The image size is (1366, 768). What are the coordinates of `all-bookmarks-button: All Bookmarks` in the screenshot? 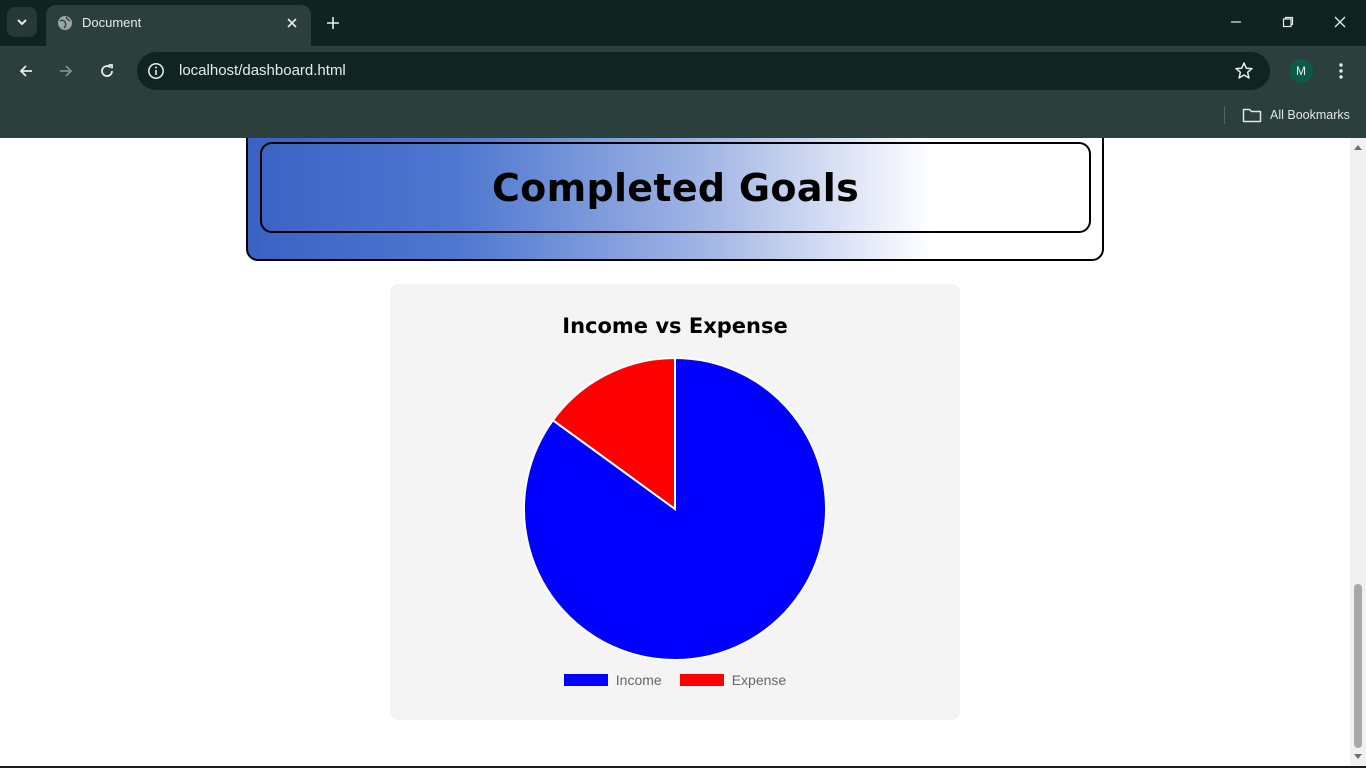 It's located at (1296, 115).